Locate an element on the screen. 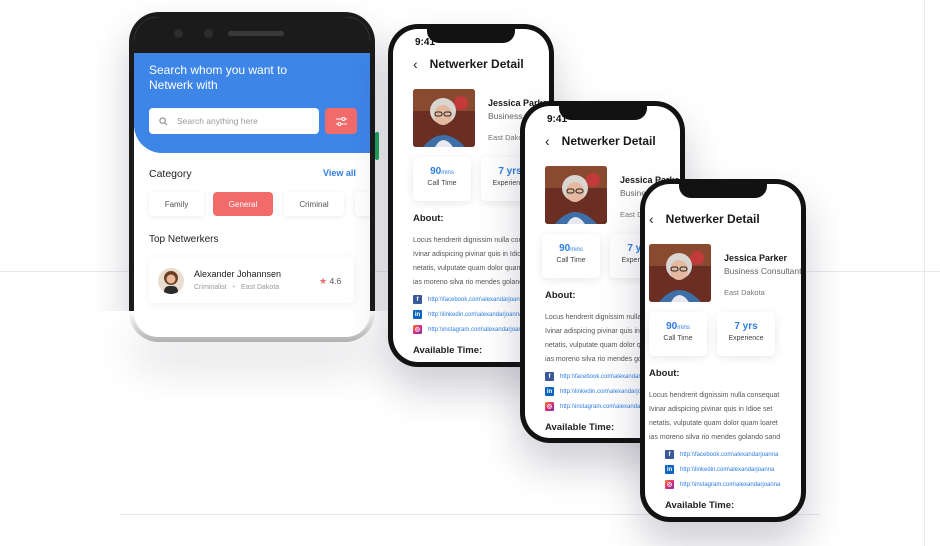 Image resolution: width=940 pixels, height=546 pixels. netwerker-name: Alexander Johannsen is located at coordinates (238, 274).